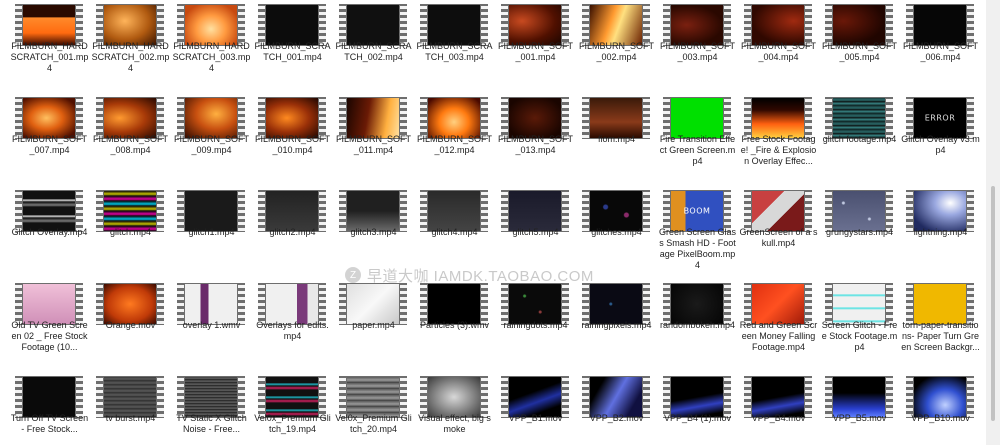 Image resolution: width=1000 pixels, height=445 pixels. What do you see at coordinates (941, 408) in the screenshot?
I see `file-item: VPP_B10.mov` at bounding box center [941, 408].